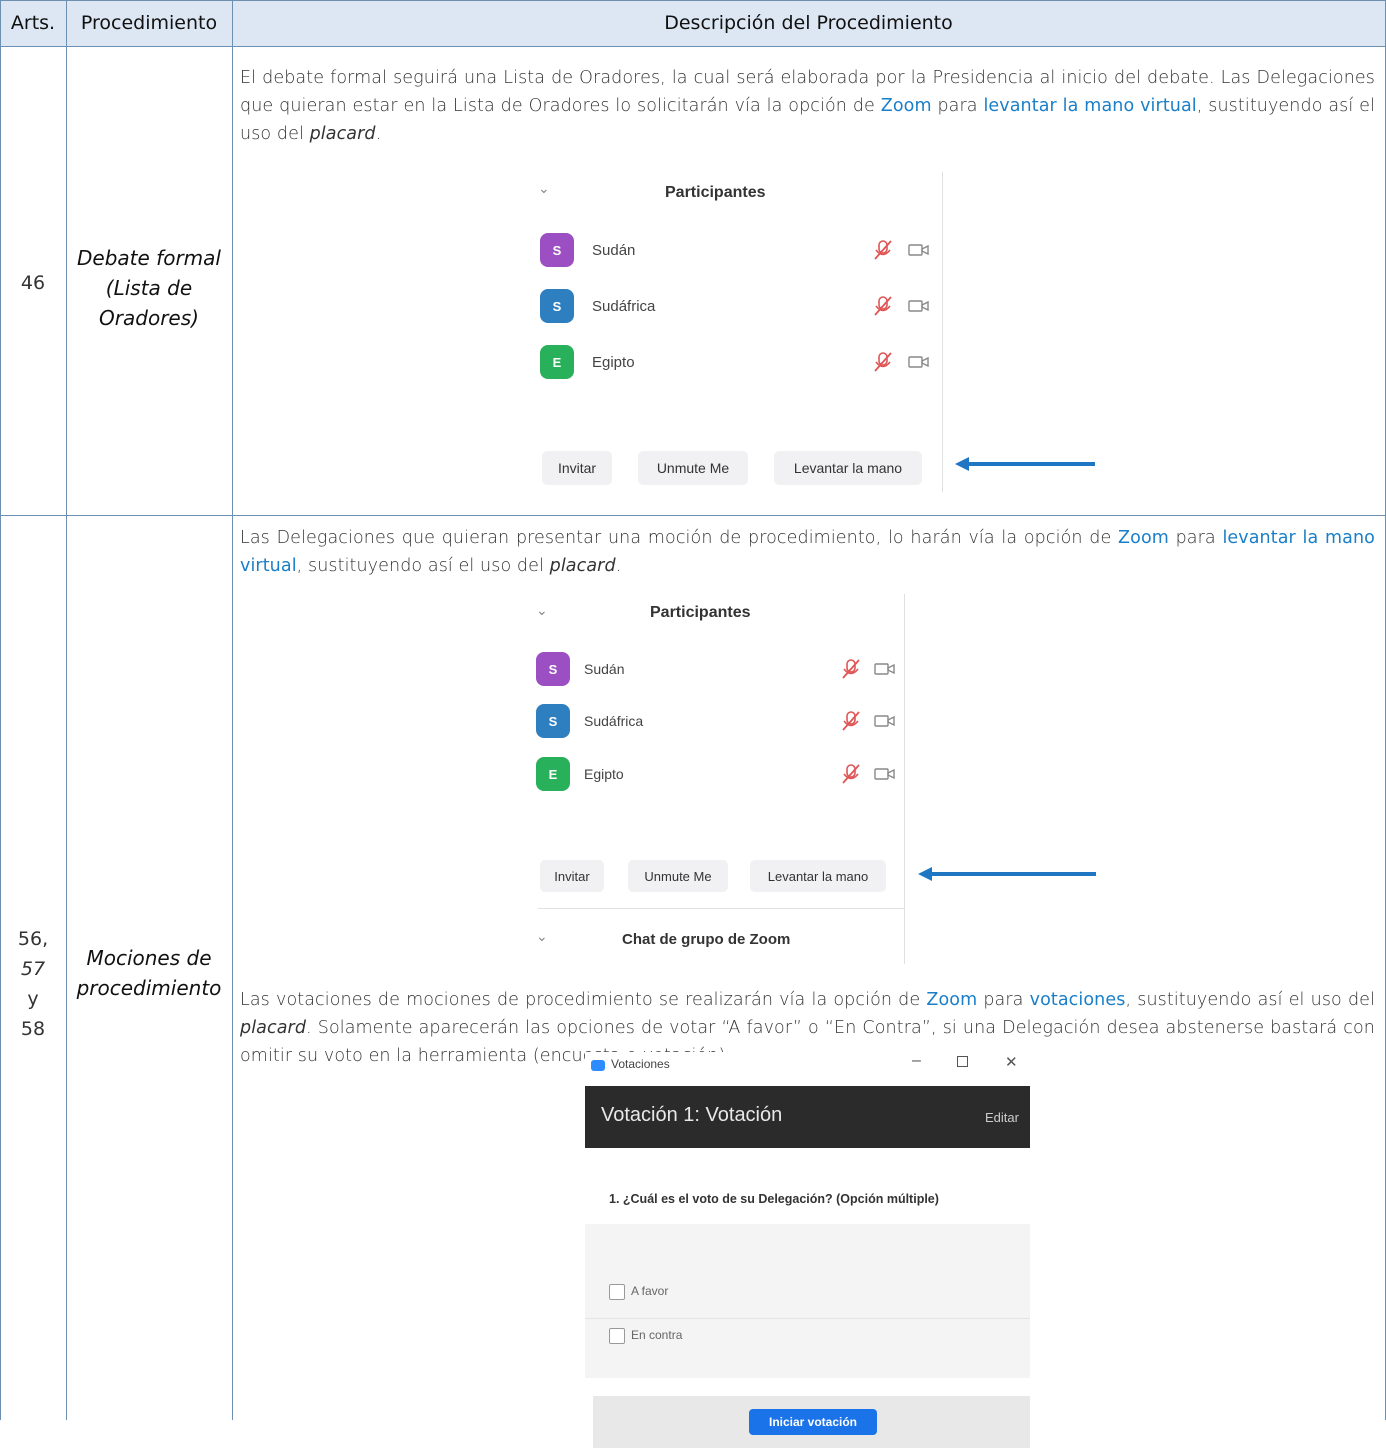 This screenshot has height=1452, width=1386. Describe the element at coordinates (706, 939) in the screenshot. I see `chat-title: Chat de grupo de Zoom` at that location.